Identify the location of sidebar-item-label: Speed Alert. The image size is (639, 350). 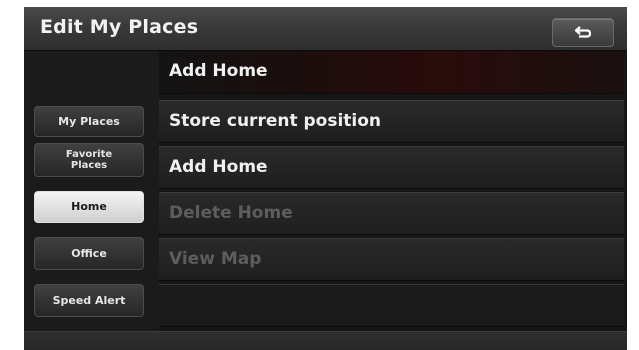
(89, 300).